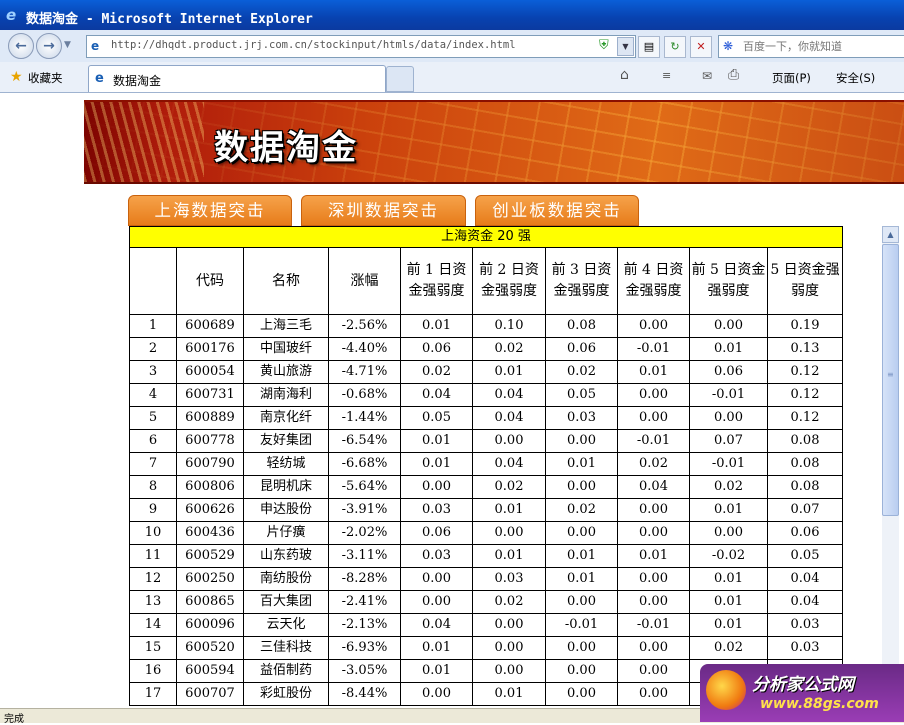 Image resolution: width=904 pixels, height=725 pixels. What do you see at coordinates (11, 15) in the screenshot?
I see `ie-logo-icon: e` at bounding box center [11, 15].